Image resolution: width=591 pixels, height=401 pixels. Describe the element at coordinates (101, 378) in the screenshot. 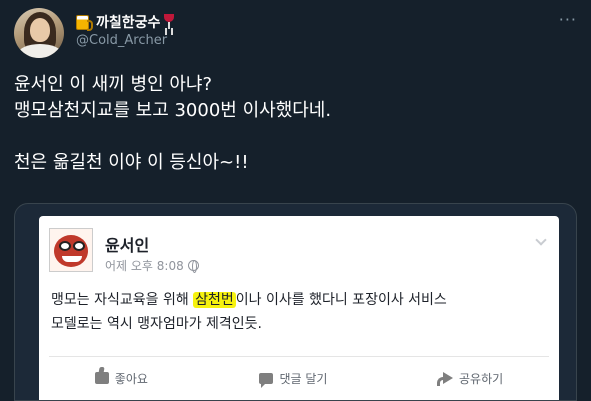

I see `thumbs-up-icon` at that location.